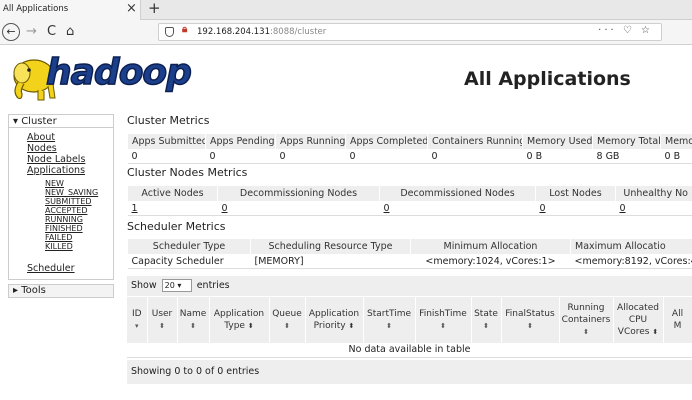  Describe the element at coordinates (64, 219) in the screenshot. I see `nav-app-state-running: RUNNING` at that location.